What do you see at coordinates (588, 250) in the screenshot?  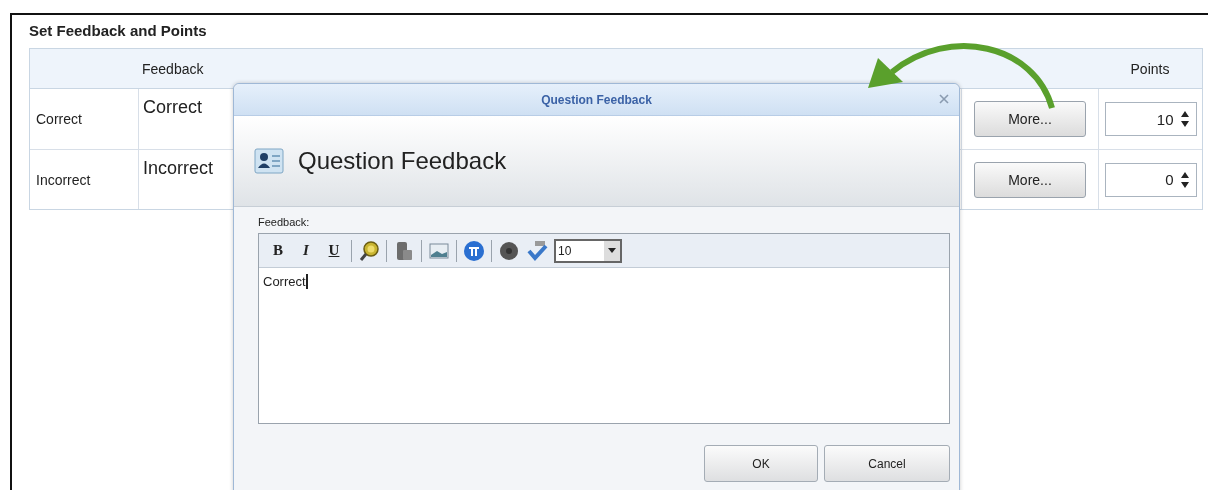 I see `font-size-select: 10` at bounding box center [588, 250].